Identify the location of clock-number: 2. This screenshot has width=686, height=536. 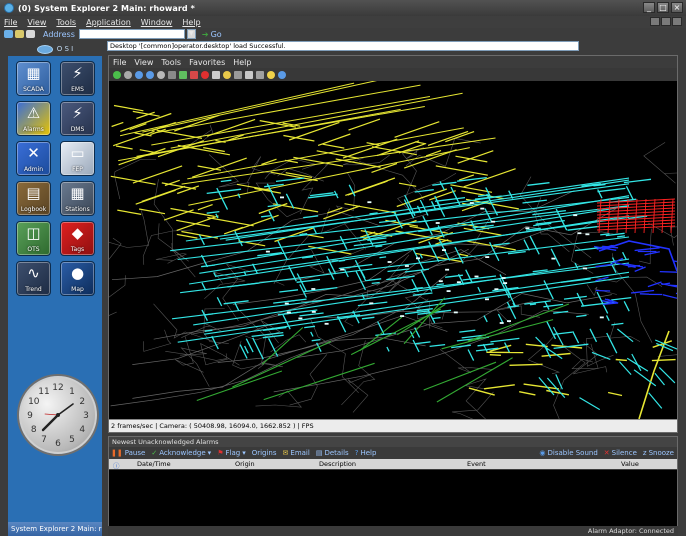
(82, 402).